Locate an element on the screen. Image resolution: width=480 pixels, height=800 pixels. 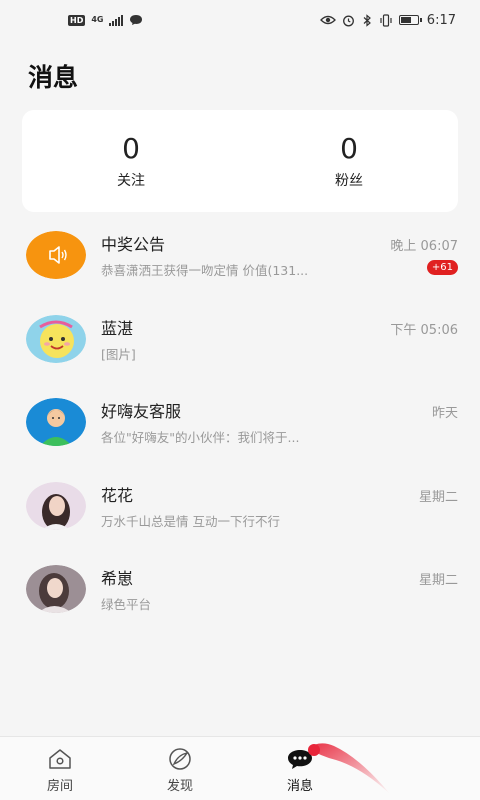
stats-card: 0 关注 0 粉丝 is located at coordinates (240, 161).